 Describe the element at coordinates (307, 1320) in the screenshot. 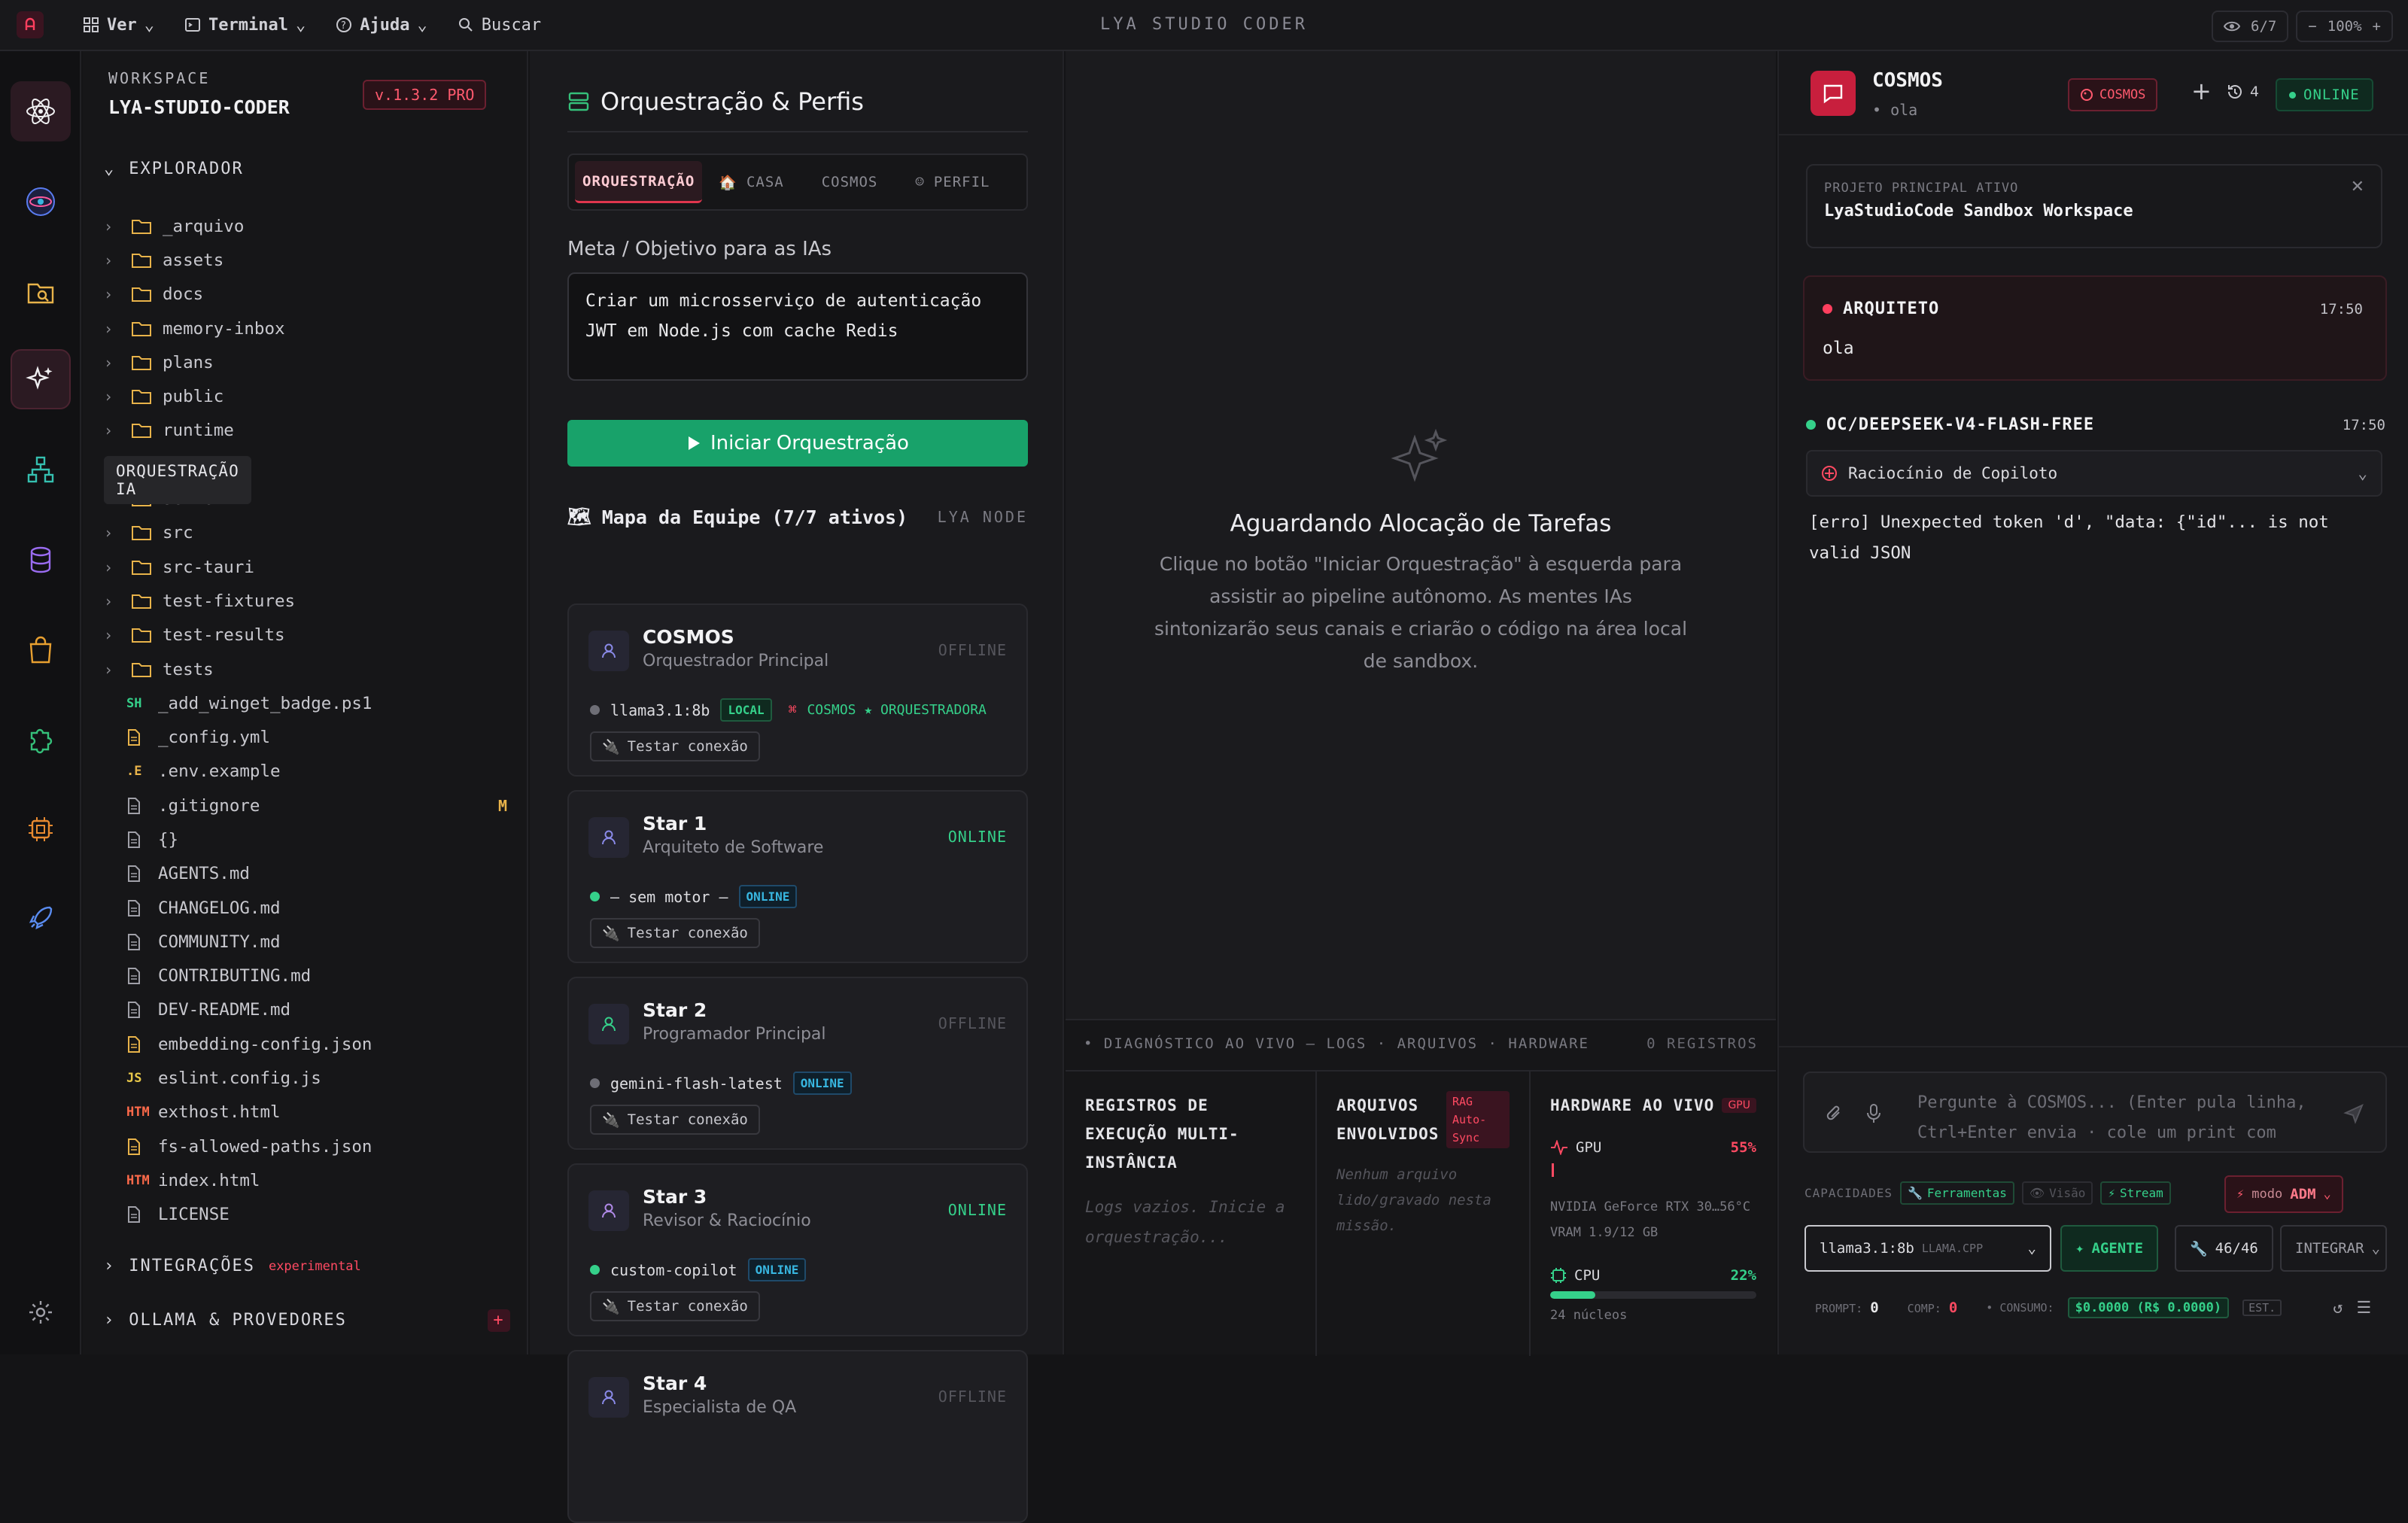

I see `providers-section: › OLLAMA & PROVEDORES +` at that location.